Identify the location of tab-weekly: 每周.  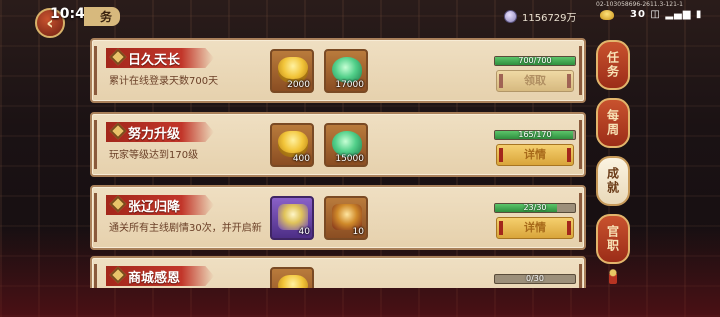
(613, 123).